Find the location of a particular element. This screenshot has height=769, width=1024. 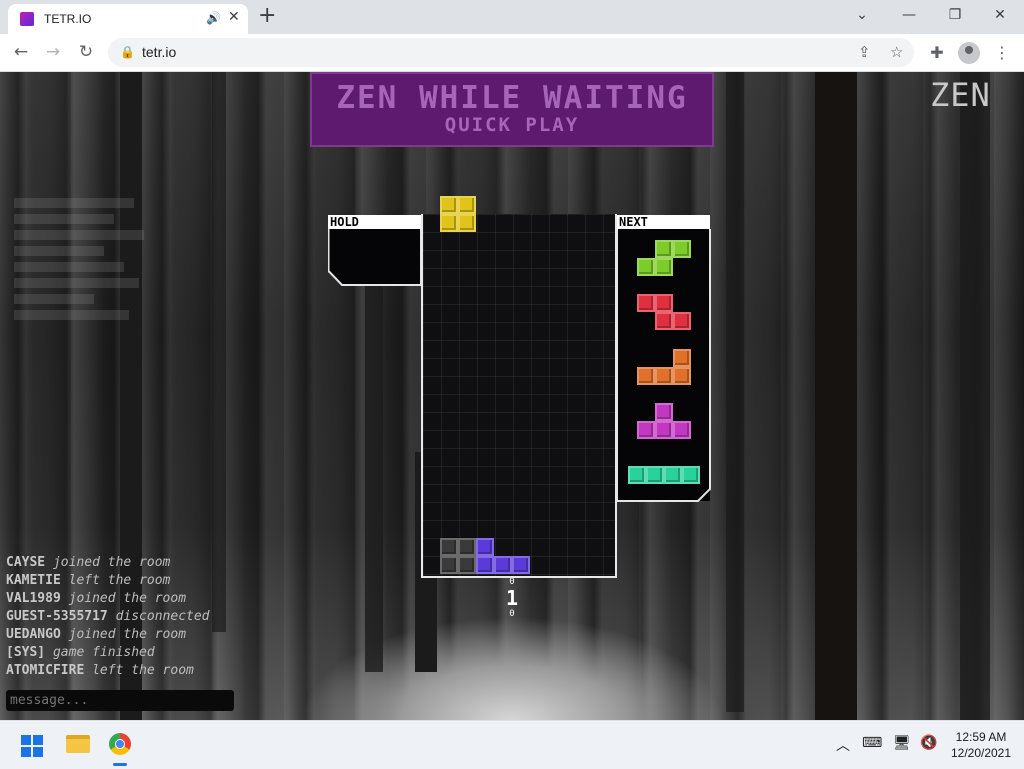

lock-icon: 🔒 is located at coordinates (127, 52).